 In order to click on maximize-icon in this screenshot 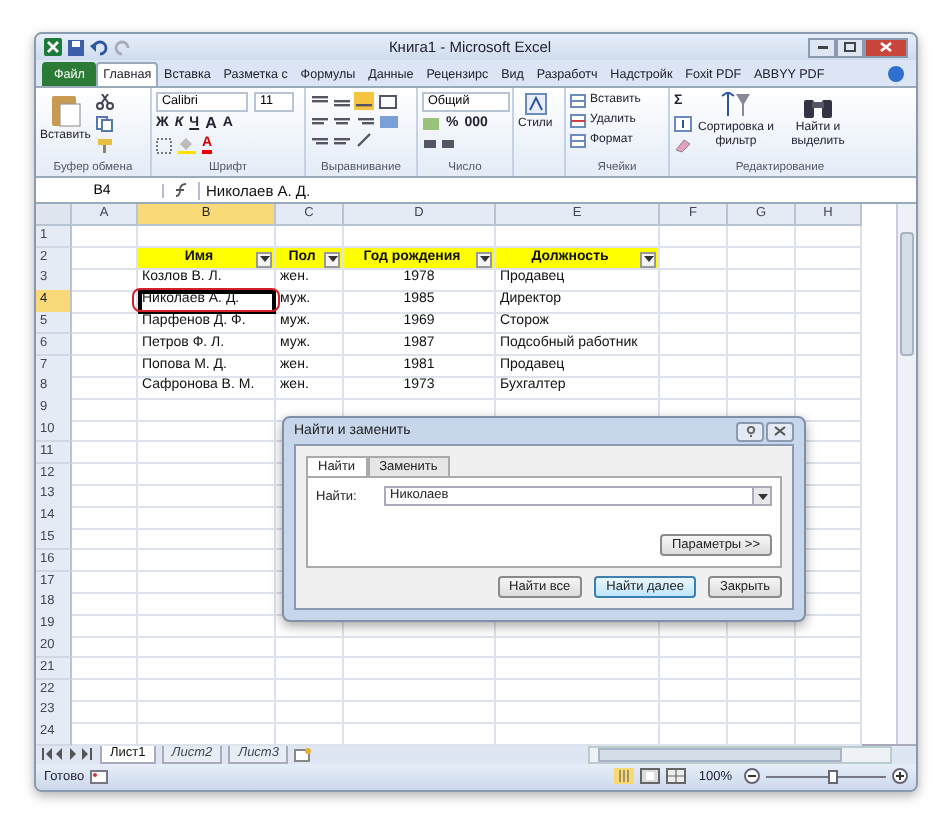, I will do `click(850, 47)`.